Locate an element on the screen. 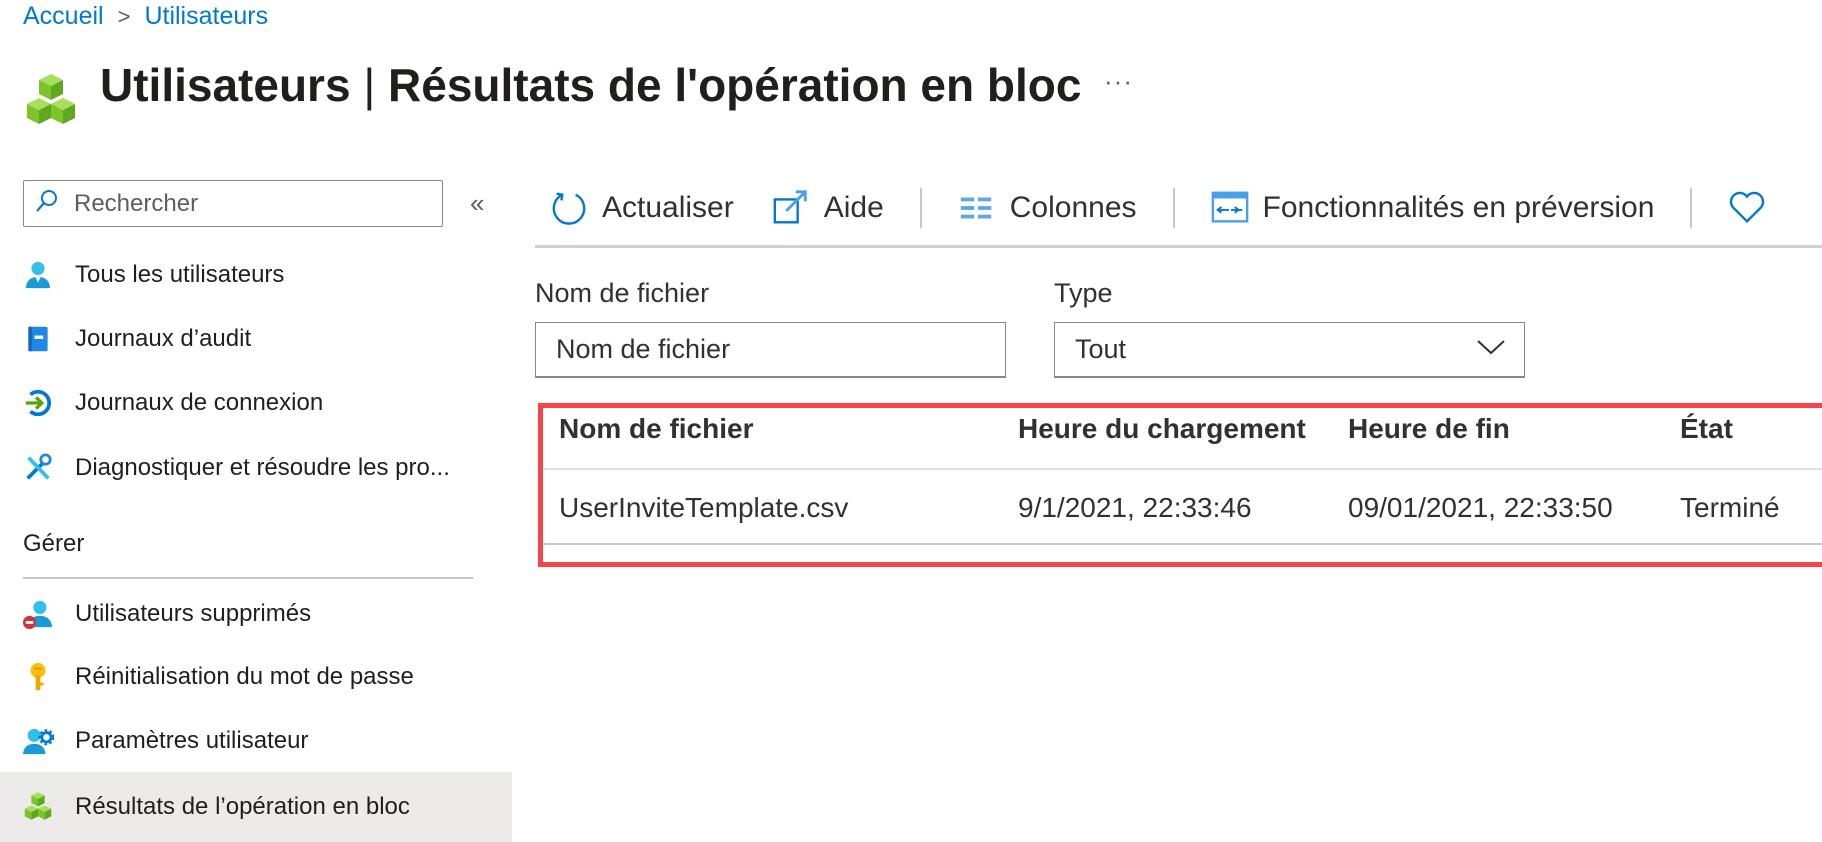  user-settings-icon is located at coordinates (38, 741).